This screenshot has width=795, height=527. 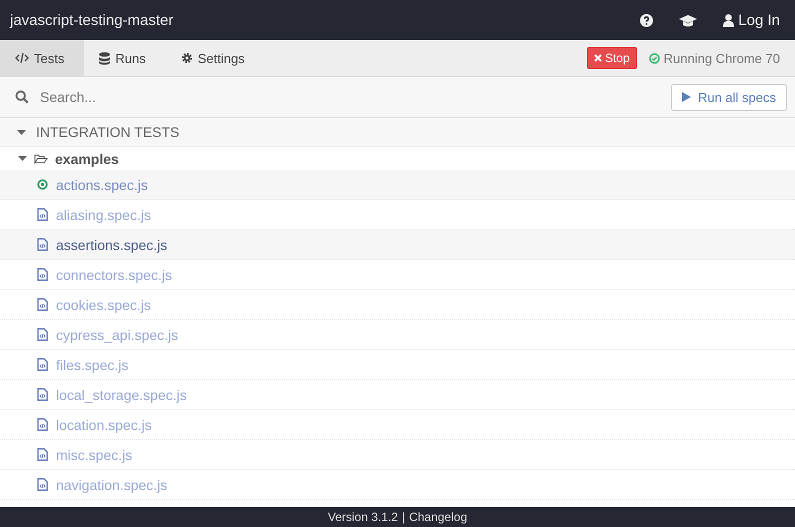 What do you see at coordinates (108, 132) in the screenshot?
I see `group-heading: INTEGRATION TESTS` at bounding box center [108, 132].